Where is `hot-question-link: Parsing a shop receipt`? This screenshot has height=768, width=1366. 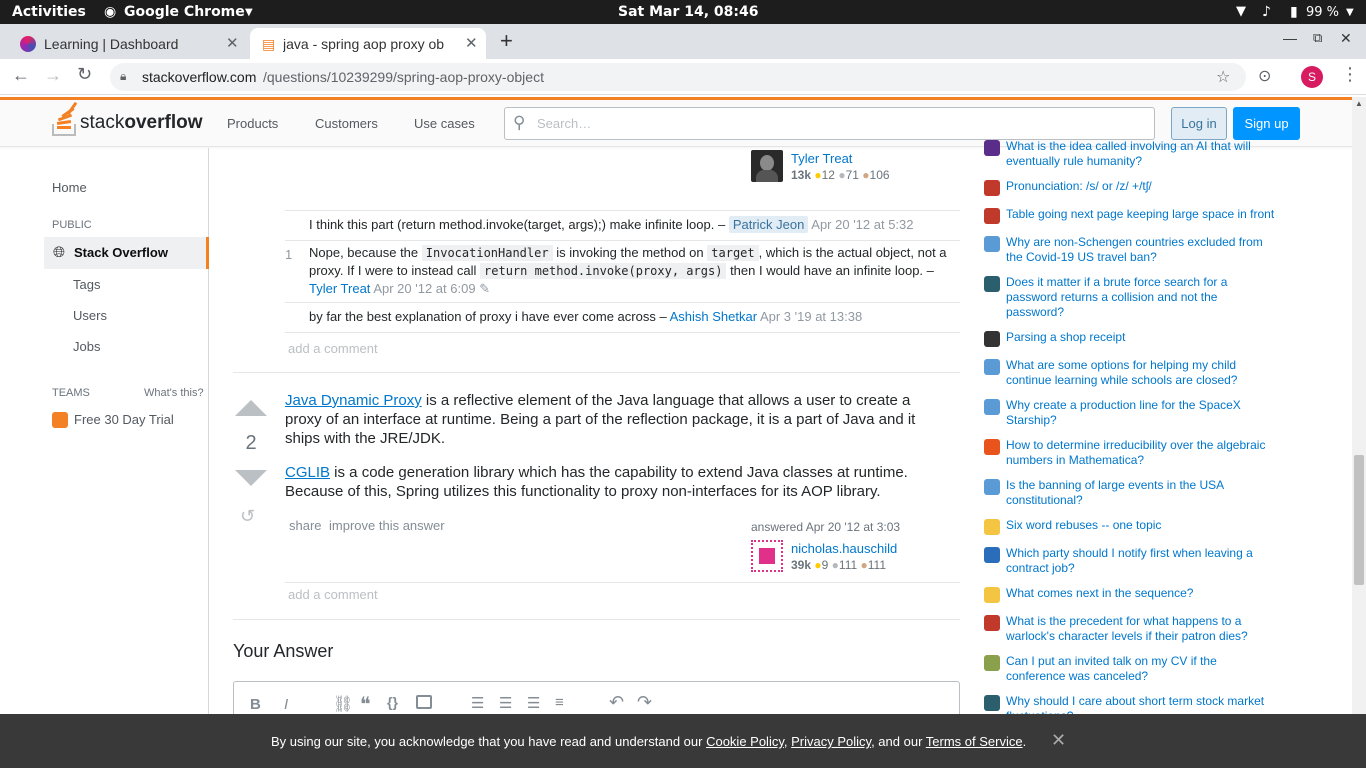
hot-question-link: Parsing a shop receipt is located at coordinates (1142, 337).